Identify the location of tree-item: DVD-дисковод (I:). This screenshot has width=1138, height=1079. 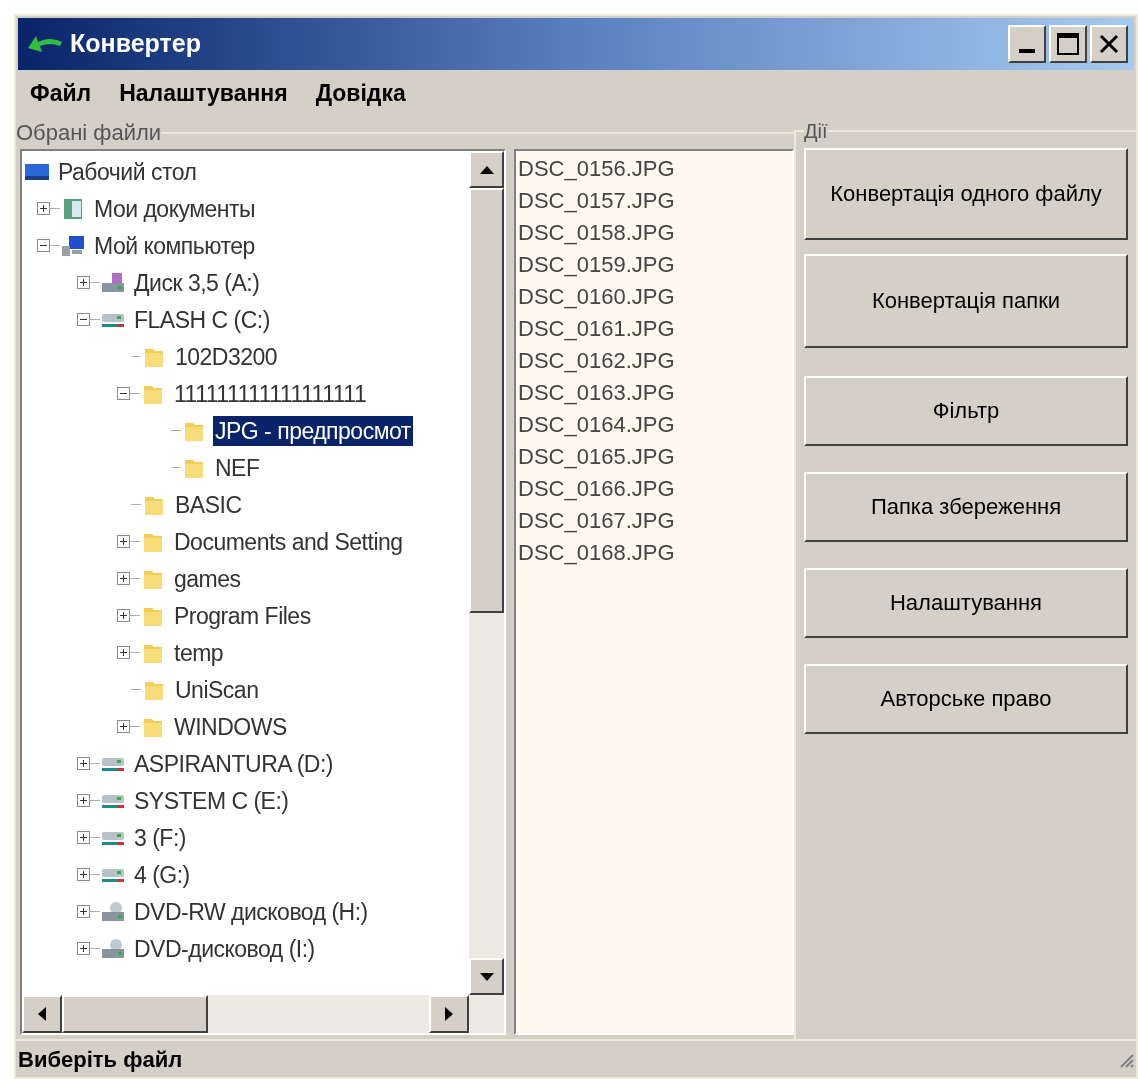
(224, 948).